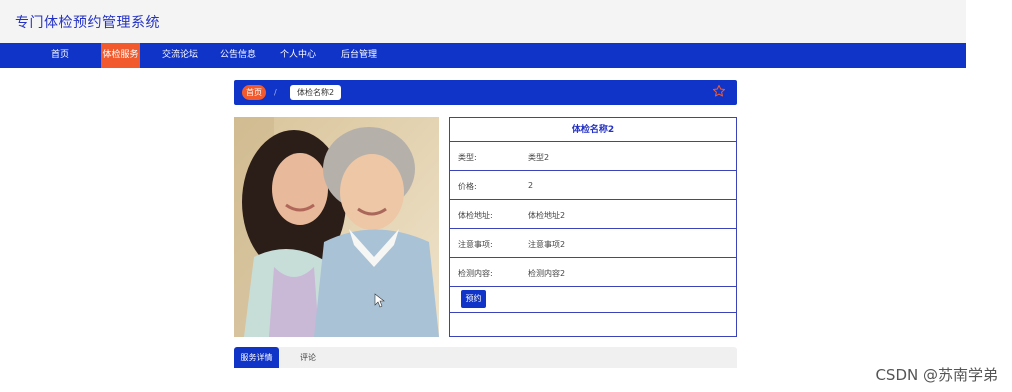 The width and height of the screenshot is (1012, 392). Describe the element at coordinates (593, 185) in the screenshot. I see `field-row-price: 价格: 2` at that location.